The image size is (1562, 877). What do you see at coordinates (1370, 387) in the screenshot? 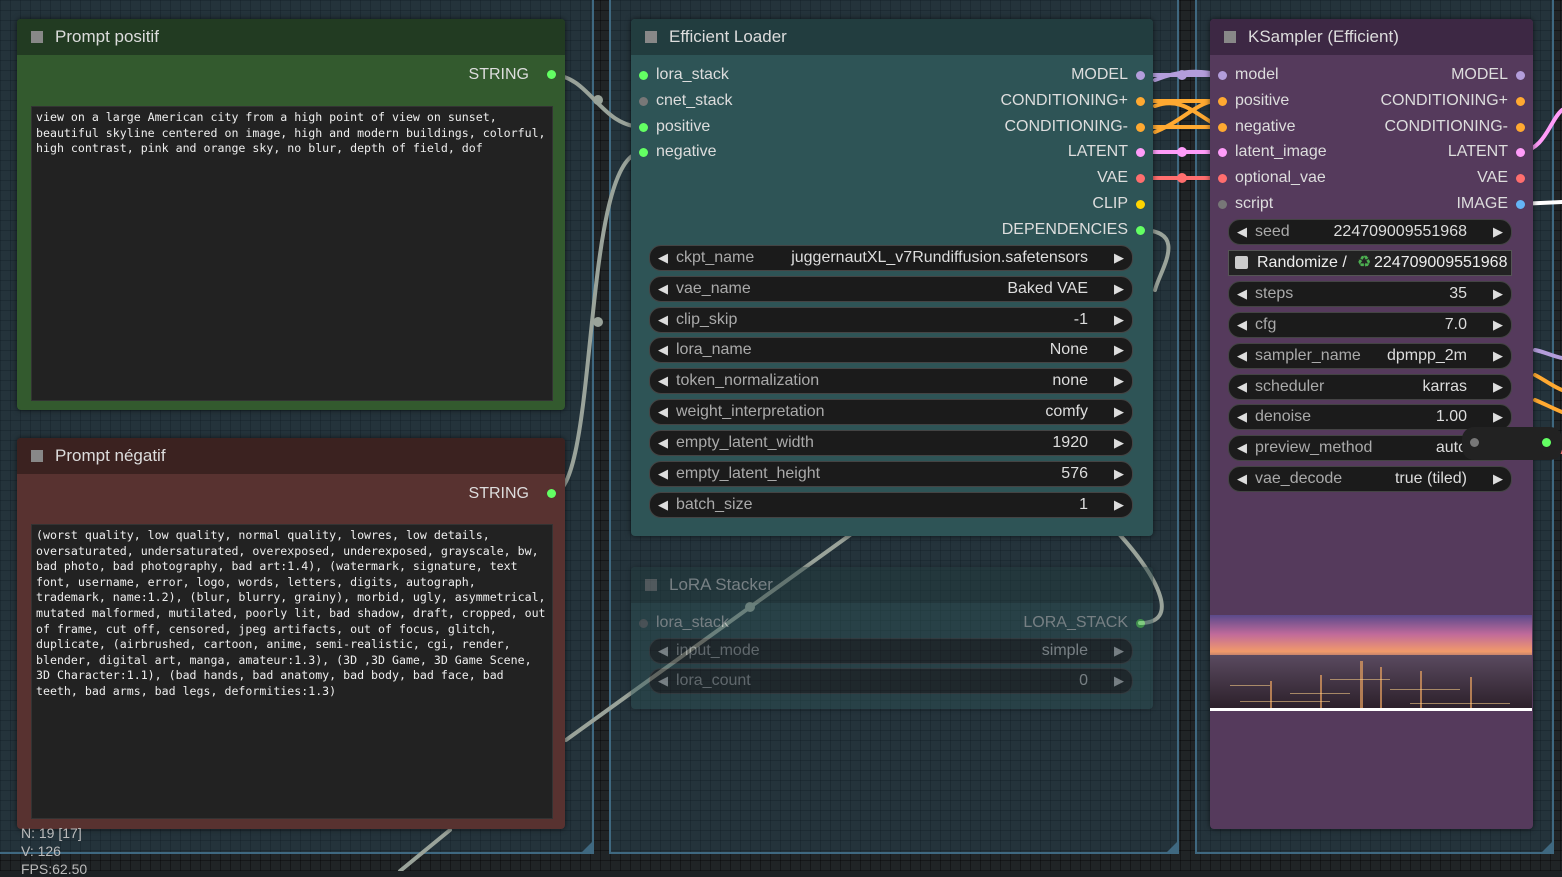
I see `widget-scheduler: ◀ scheduler karras ▶` at bounding box center [1370, 387].